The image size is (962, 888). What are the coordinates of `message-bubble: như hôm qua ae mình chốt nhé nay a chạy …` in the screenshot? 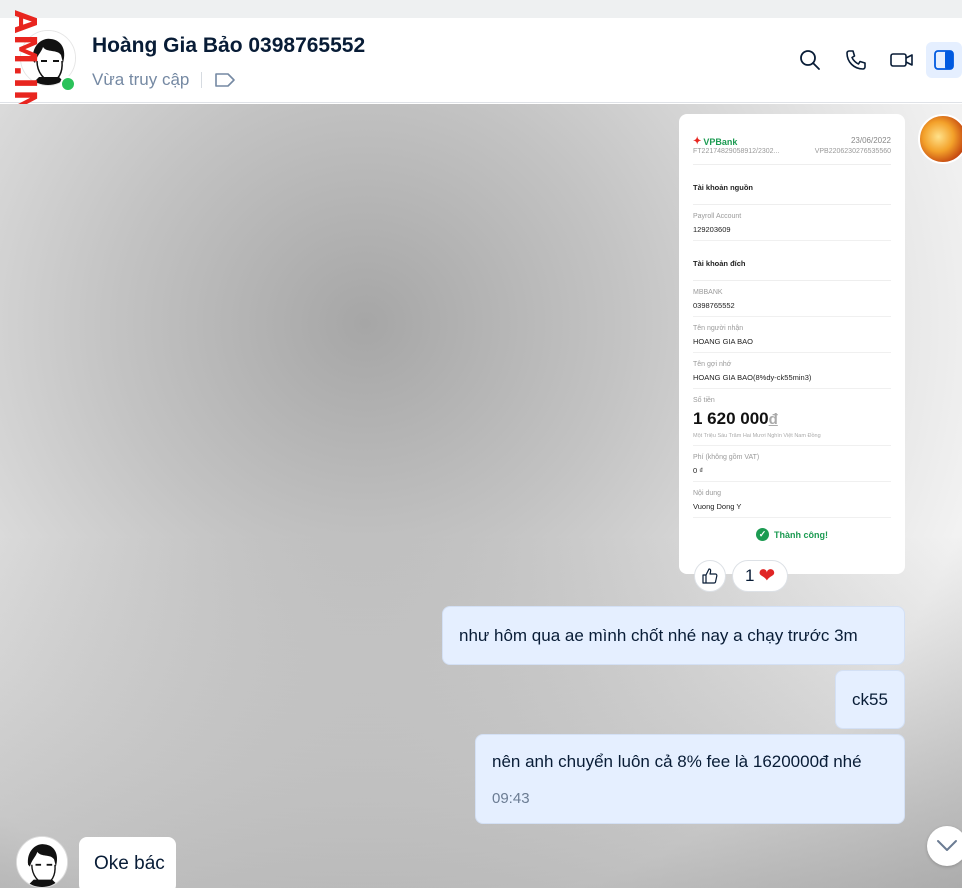 It's located at (673, 635).